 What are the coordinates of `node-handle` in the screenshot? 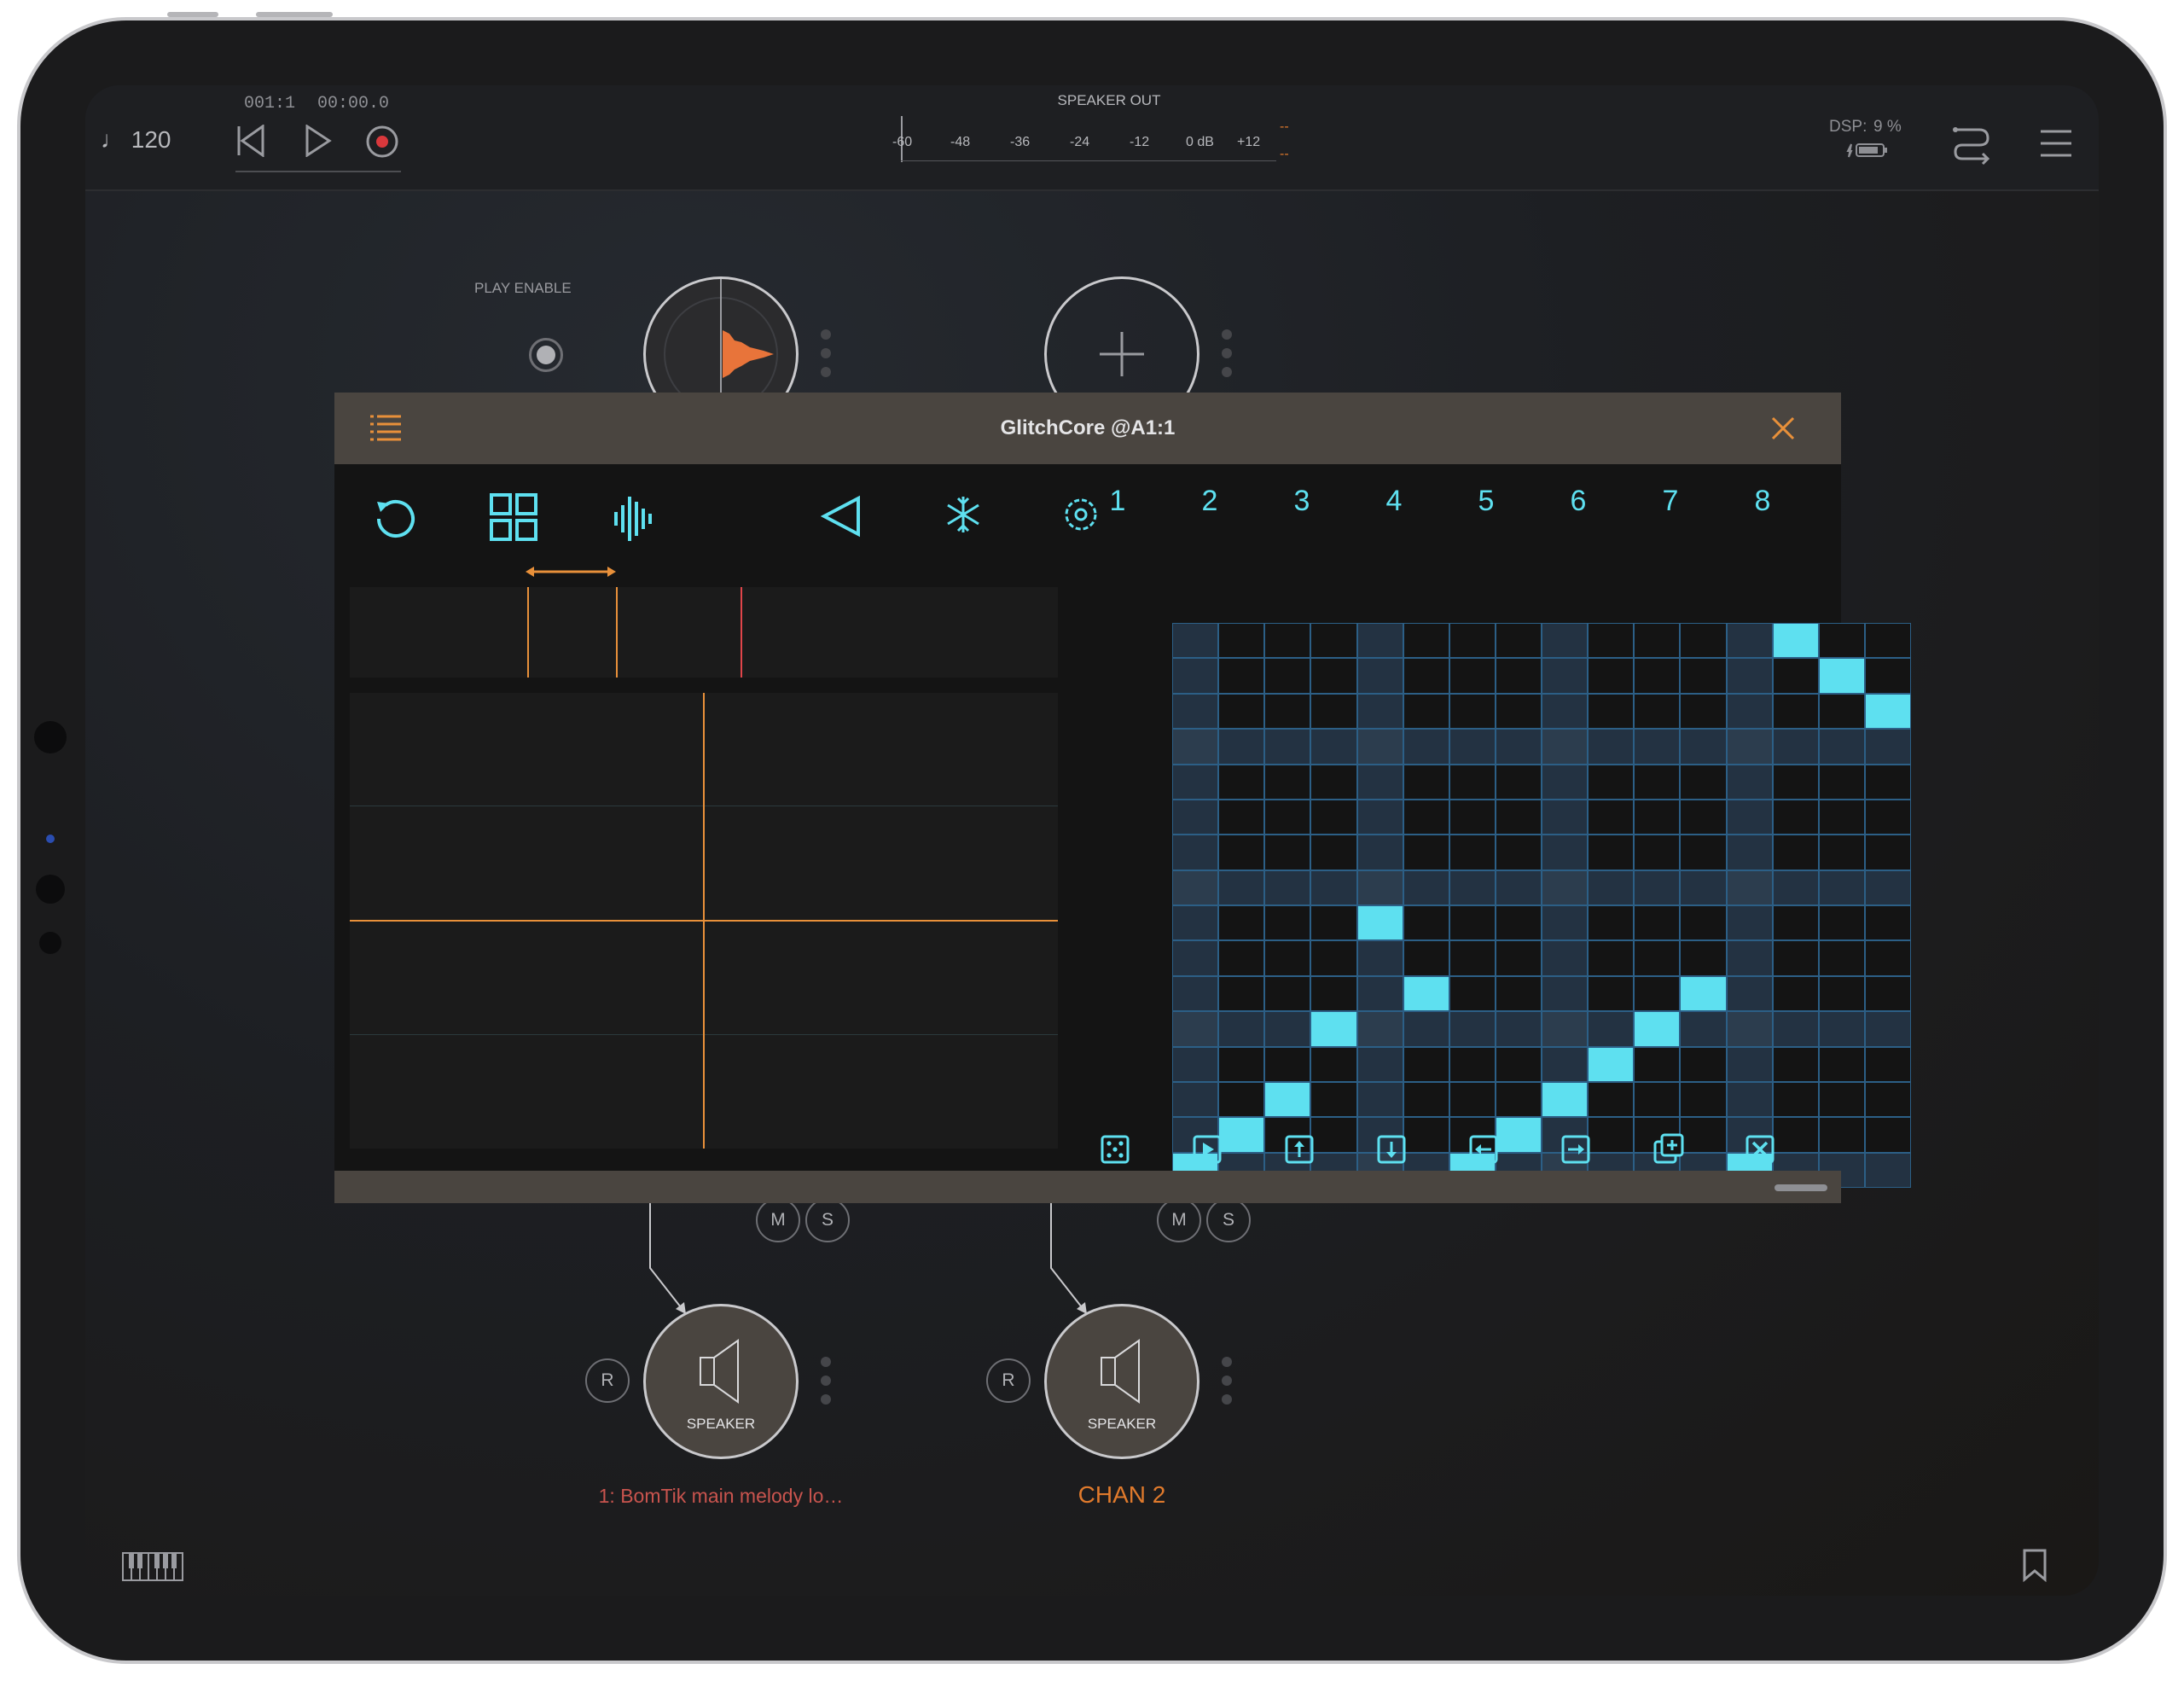 It's located at (1227, 1385).